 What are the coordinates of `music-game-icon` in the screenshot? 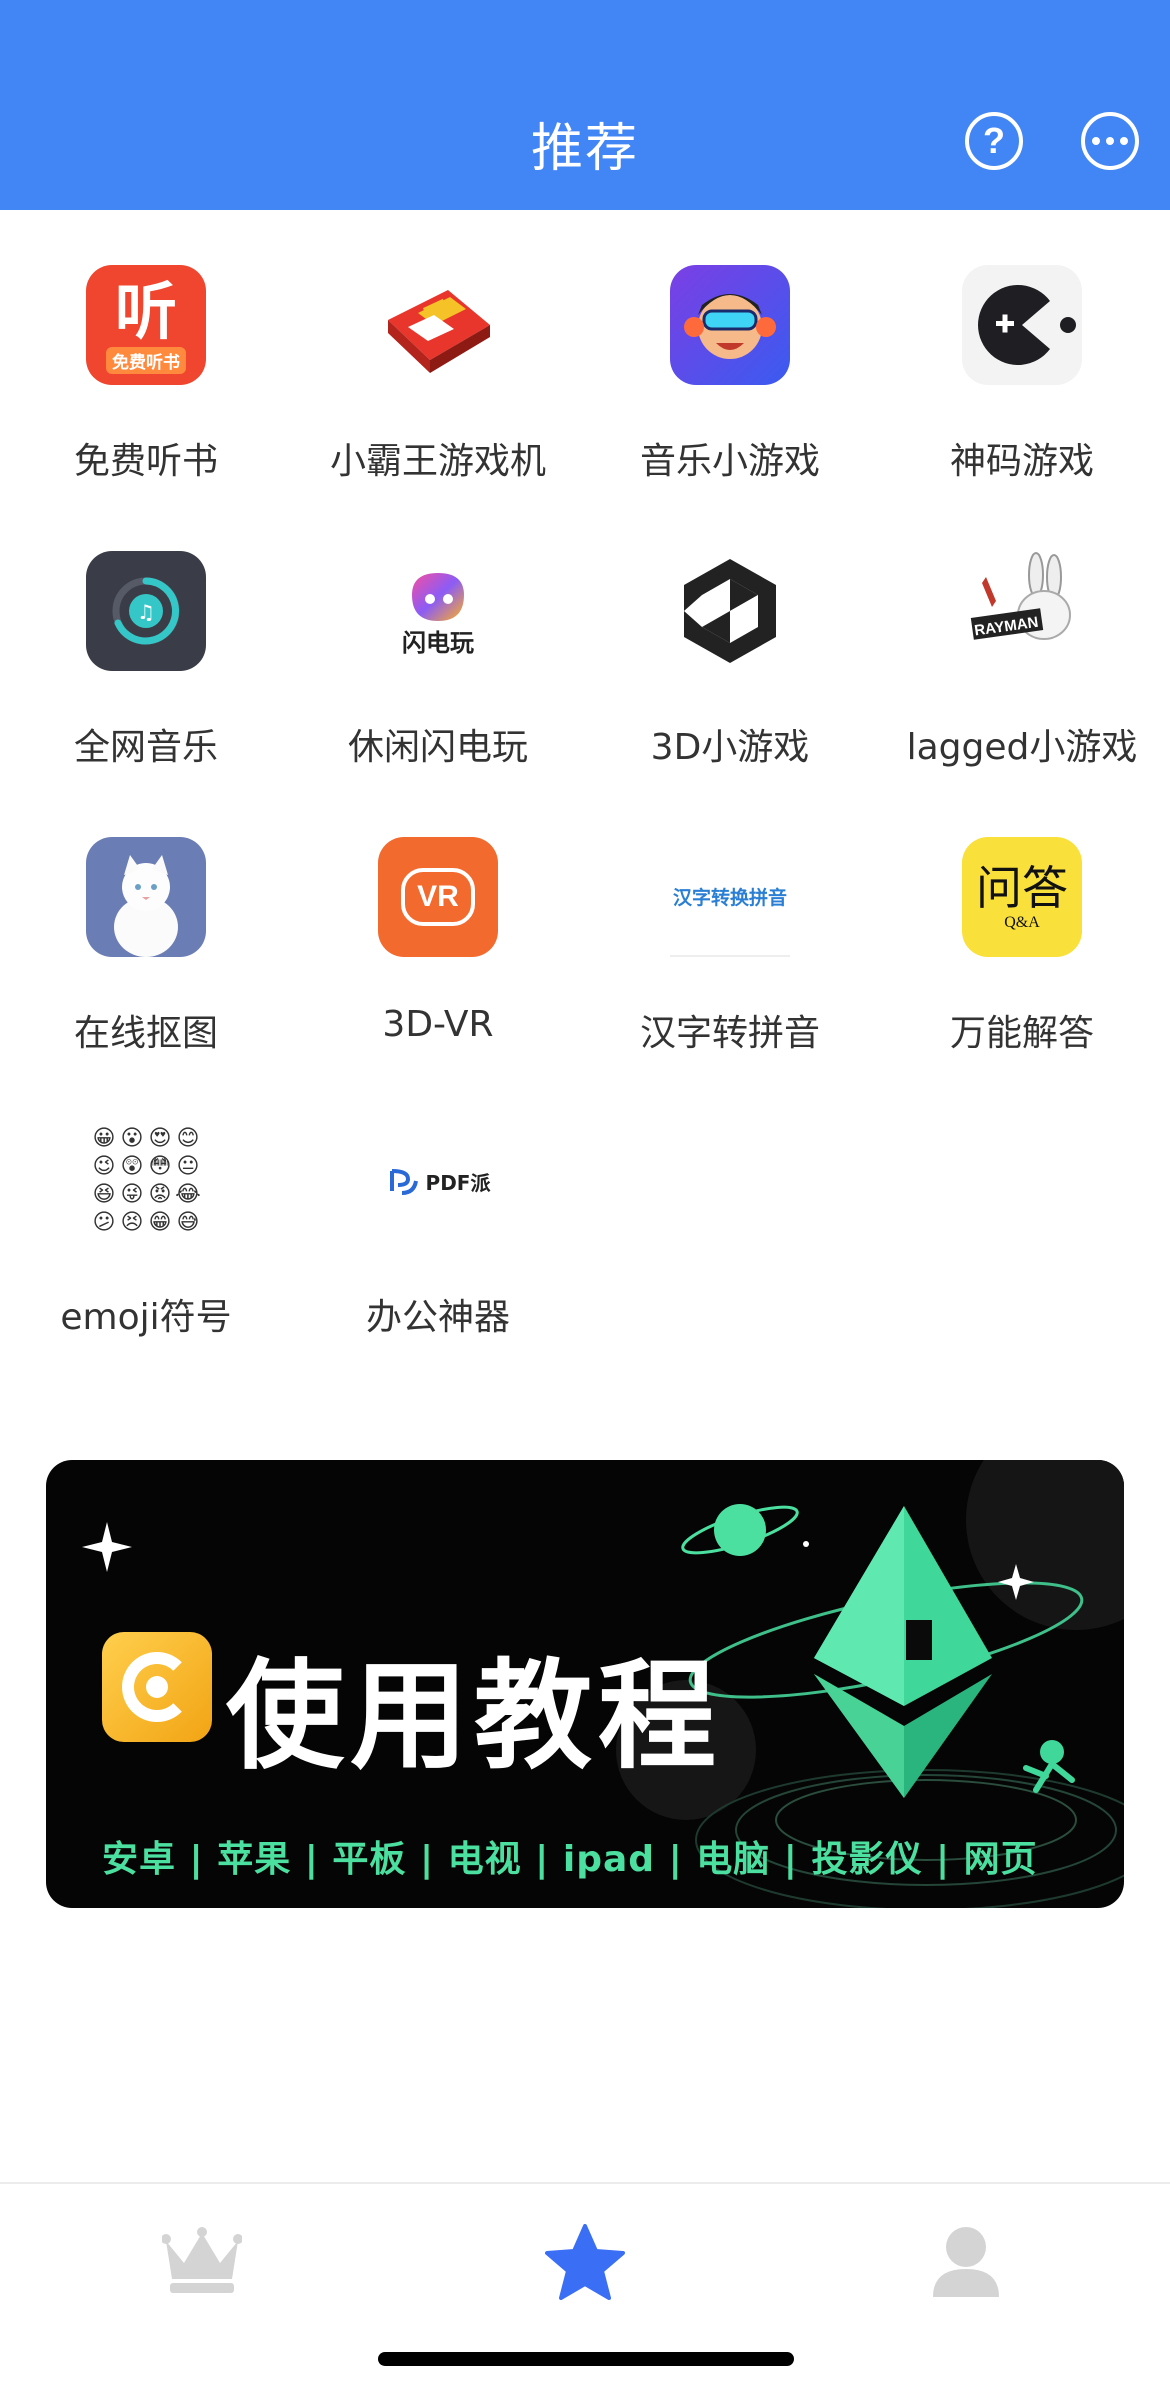 It's located at (730, 325).